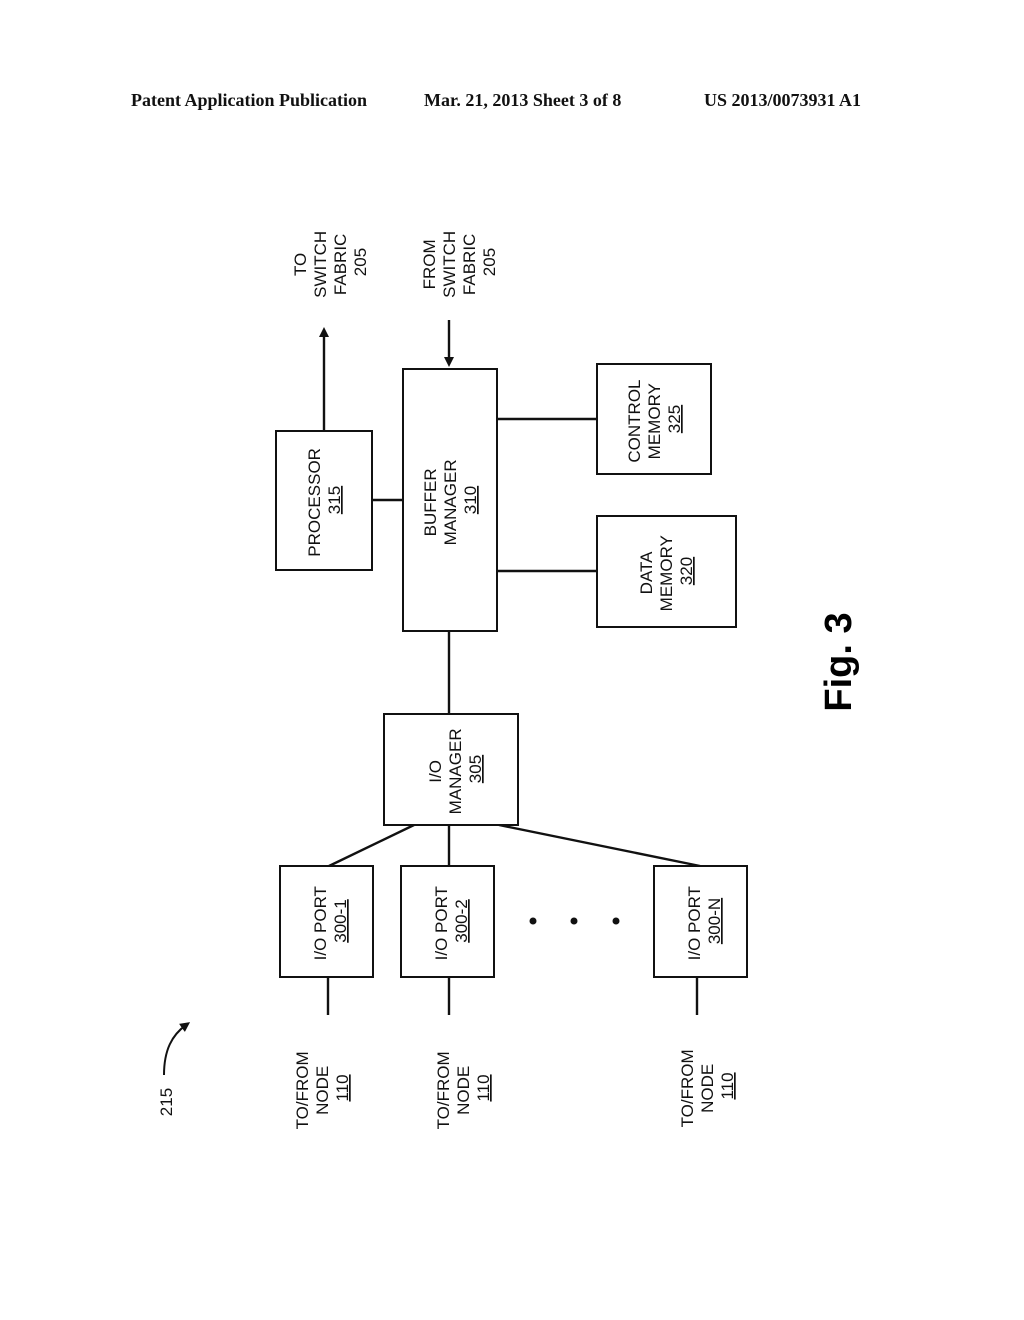  Describe the element at coordinates (646, 572) in the screenshot. I see `data-memory-label-1: DATA` at that location.